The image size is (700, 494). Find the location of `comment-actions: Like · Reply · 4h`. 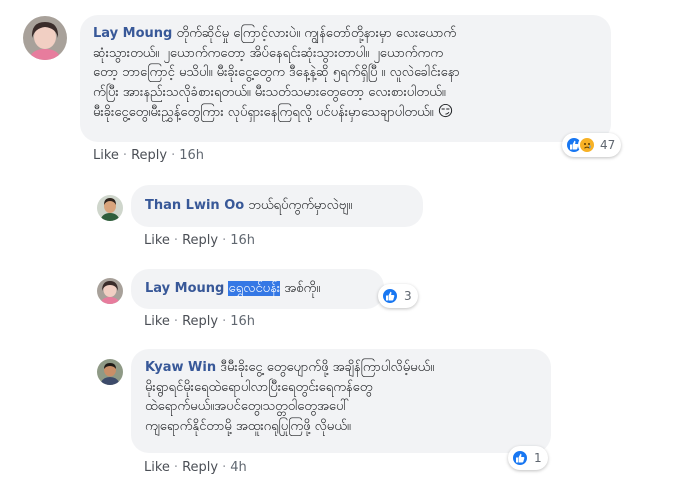

comment-actions: Like · Reply · 4h is located at coordinates (195, 467).